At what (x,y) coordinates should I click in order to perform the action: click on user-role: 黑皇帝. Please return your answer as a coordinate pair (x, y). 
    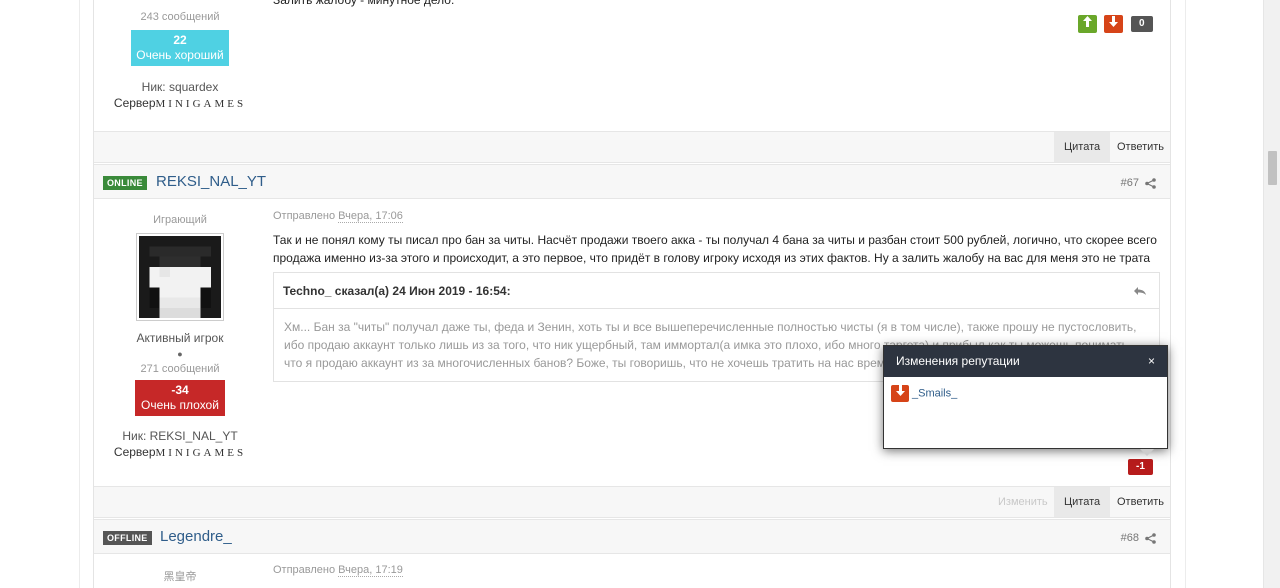
    Looking at the image, I should click on (180, 577).